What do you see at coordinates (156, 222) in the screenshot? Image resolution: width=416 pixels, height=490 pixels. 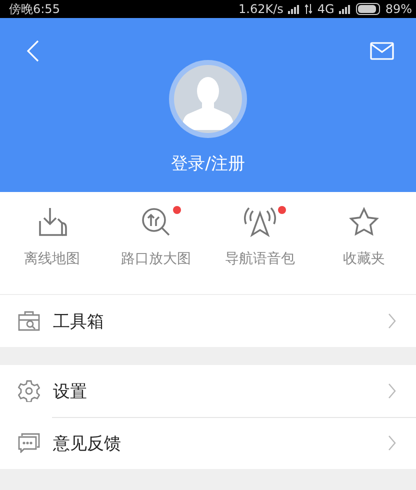 I see `magnifier-arrows-icon` at bounding box center [156, 222].